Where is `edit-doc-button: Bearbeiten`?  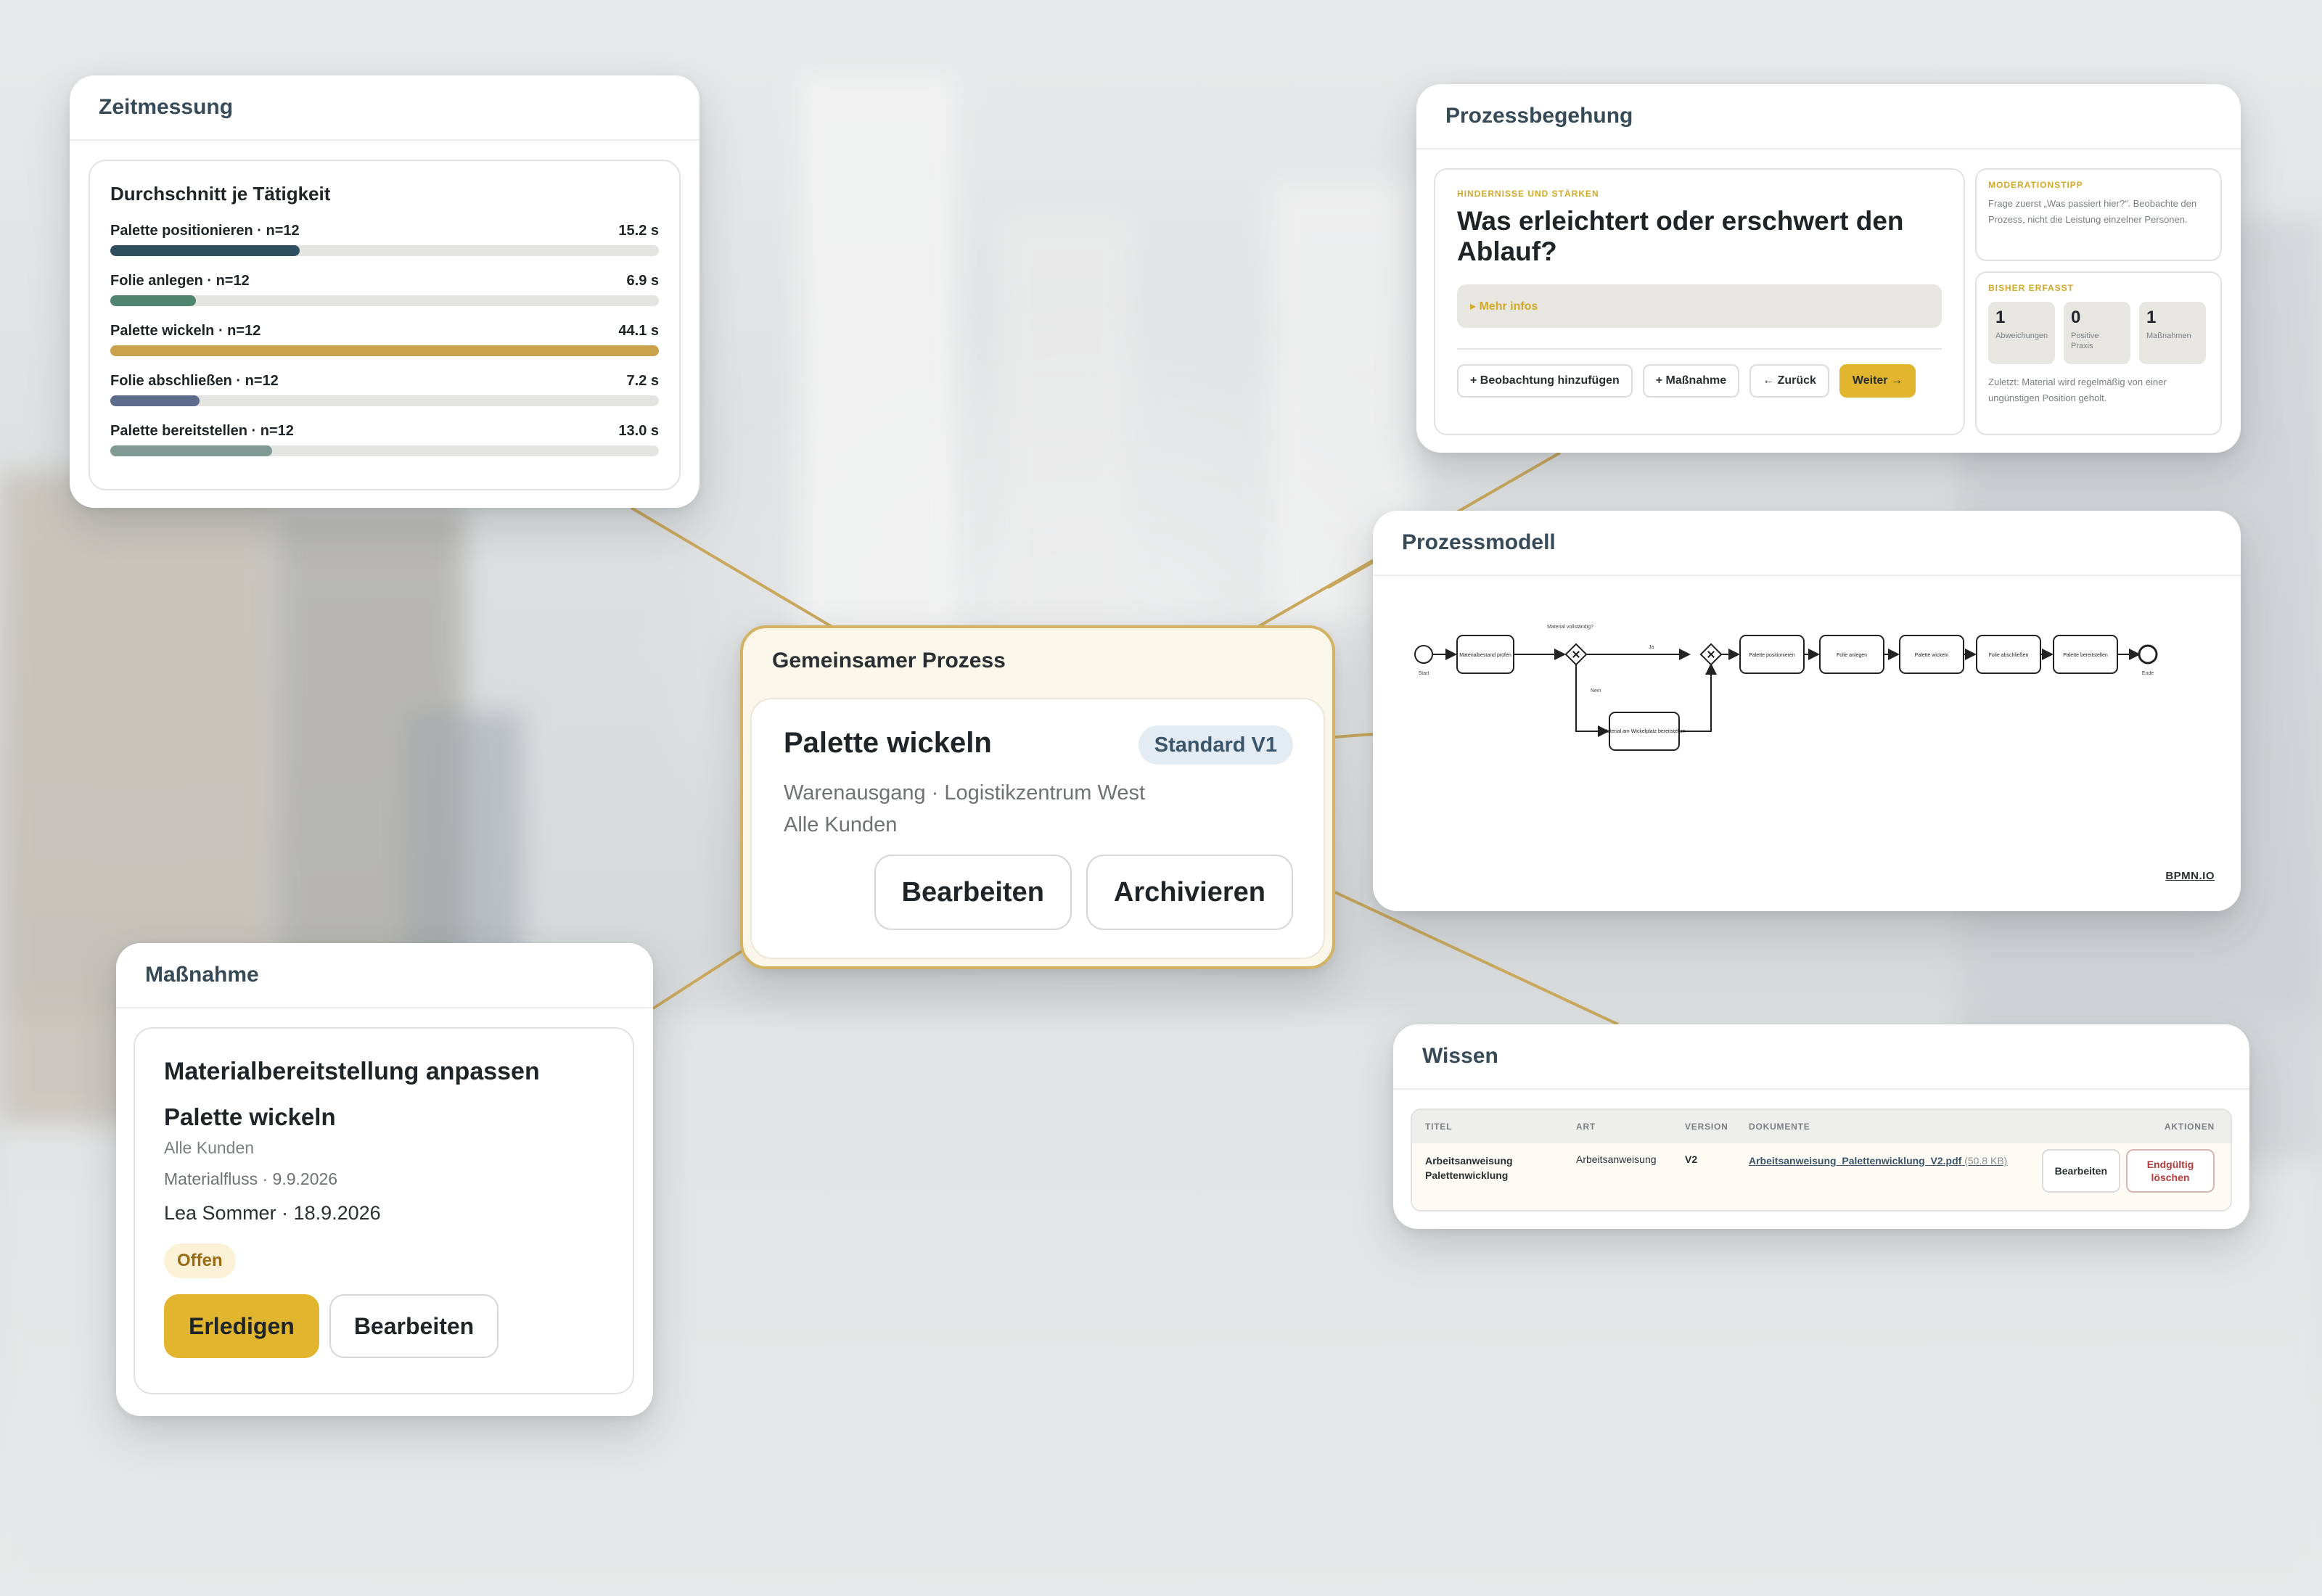
edit-doc-button: Bearbeiten is located at coordinates (2080, 1171).